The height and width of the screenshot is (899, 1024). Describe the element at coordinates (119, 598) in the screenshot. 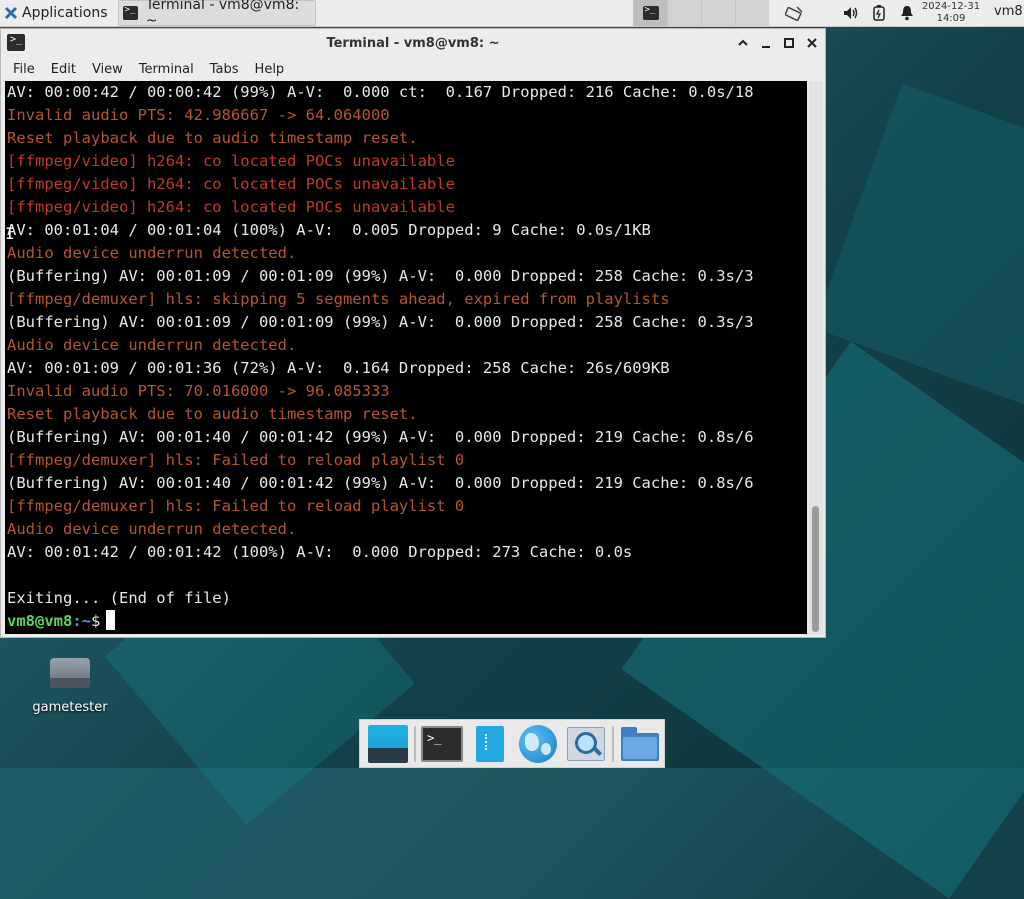

I see `terminal-line: Exiting... (End of file)` at that location.